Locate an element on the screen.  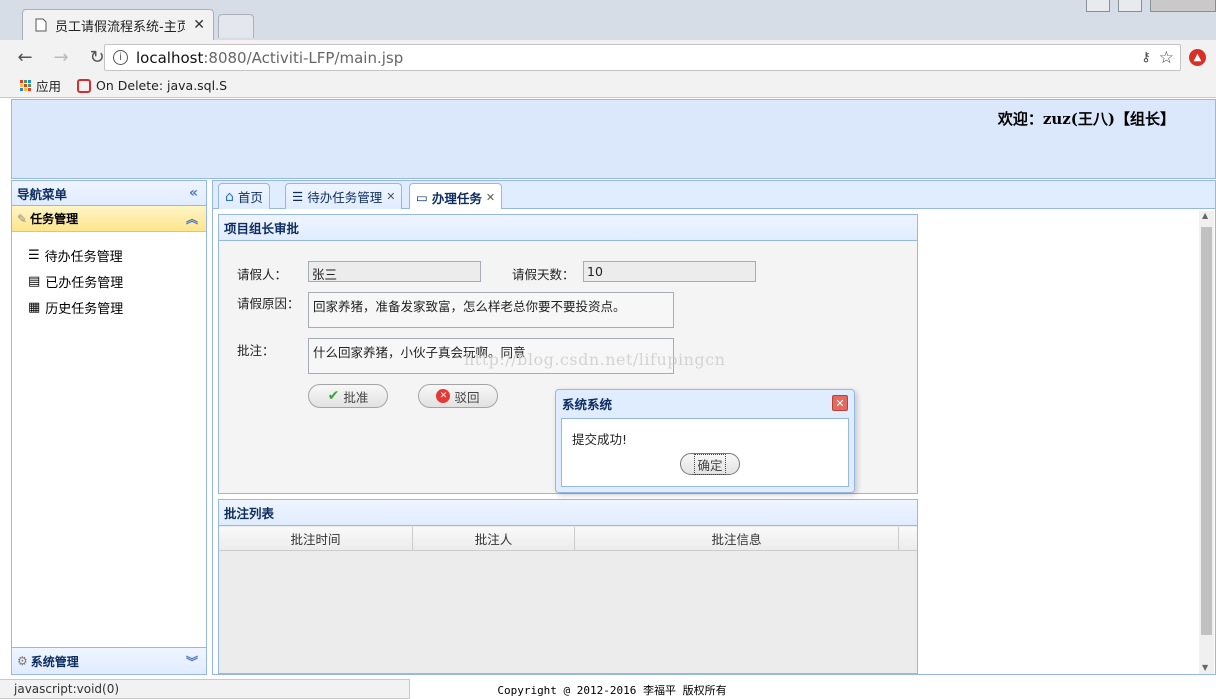
sidebar-item-label: 已办任务管理 is located at coordinates (84, 283).